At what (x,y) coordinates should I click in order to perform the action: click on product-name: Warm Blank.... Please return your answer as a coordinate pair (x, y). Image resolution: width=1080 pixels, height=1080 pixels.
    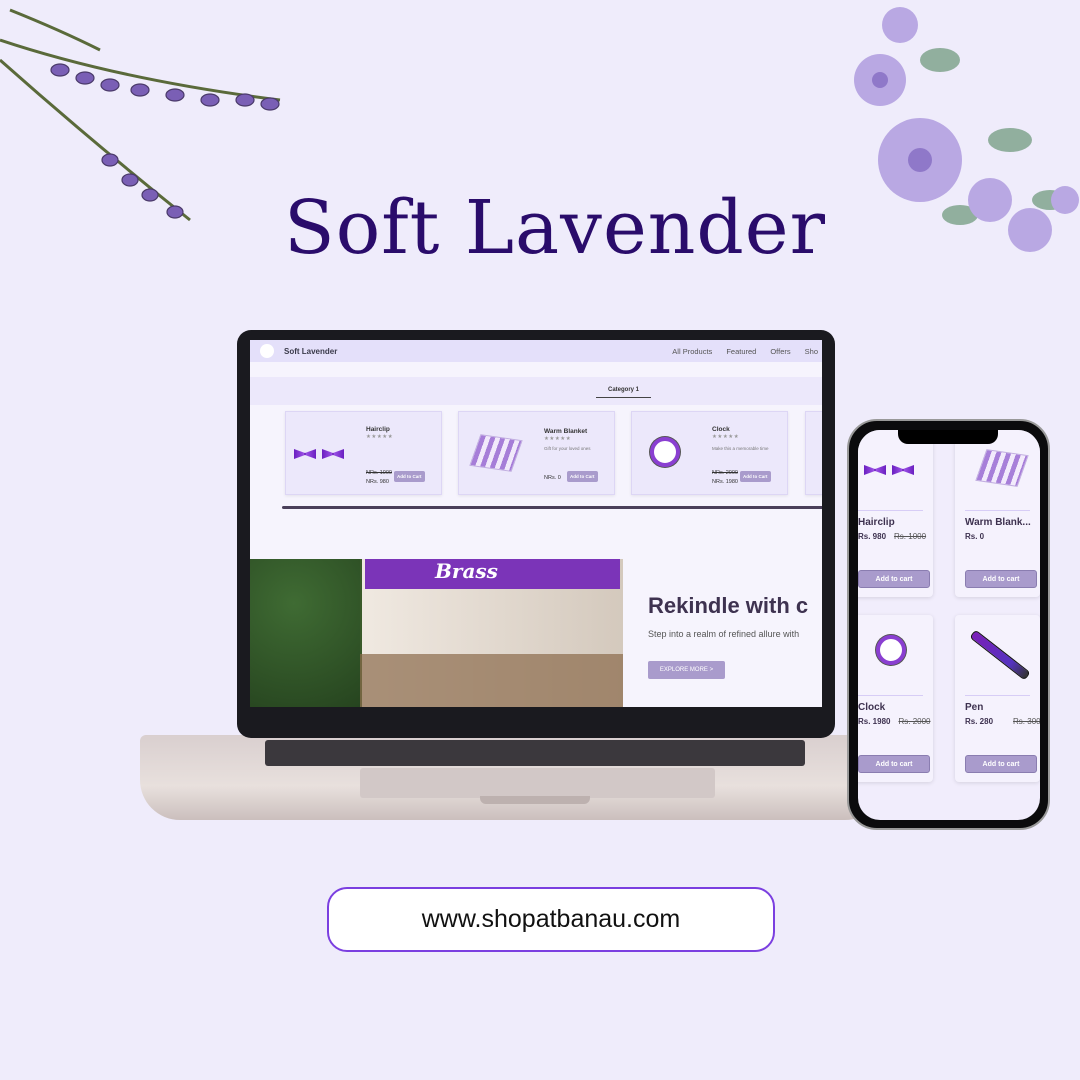
    Looking at the image, I should click on (998, 522).